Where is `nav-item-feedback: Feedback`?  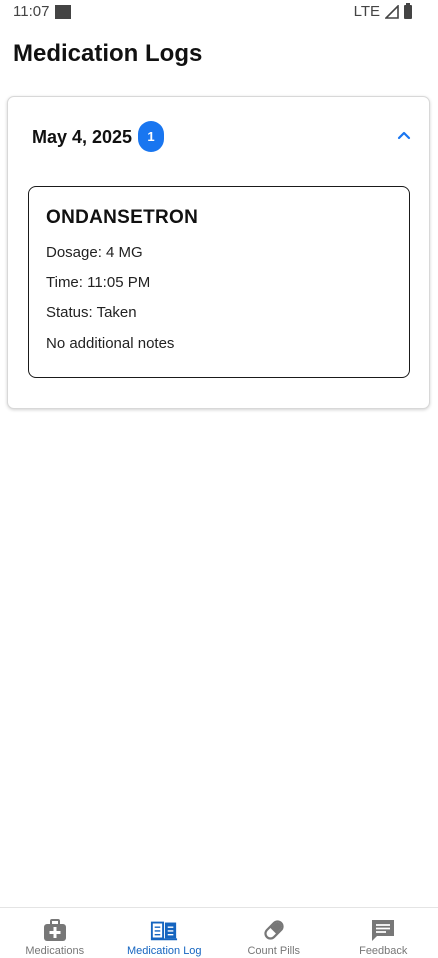 nav-item-feedback: Feedback is located at coordinates (383, 933).